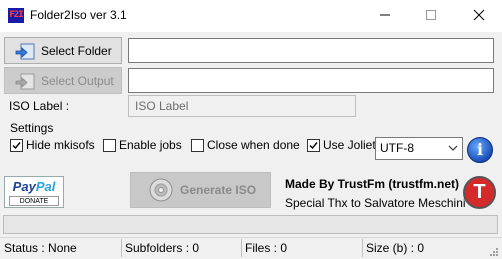  Describe the element at coordinates (253, 145) in the screenshot. I see `close-when-done-label: Close when done` at that location.